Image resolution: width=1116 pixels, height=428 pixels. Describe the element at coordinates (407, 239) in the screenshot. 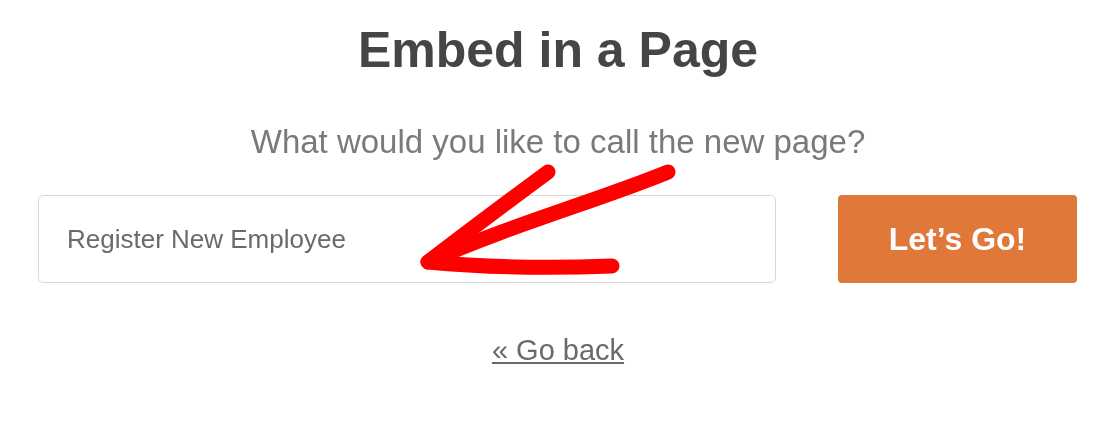

I see `input-field: Register New Employee` at that location.